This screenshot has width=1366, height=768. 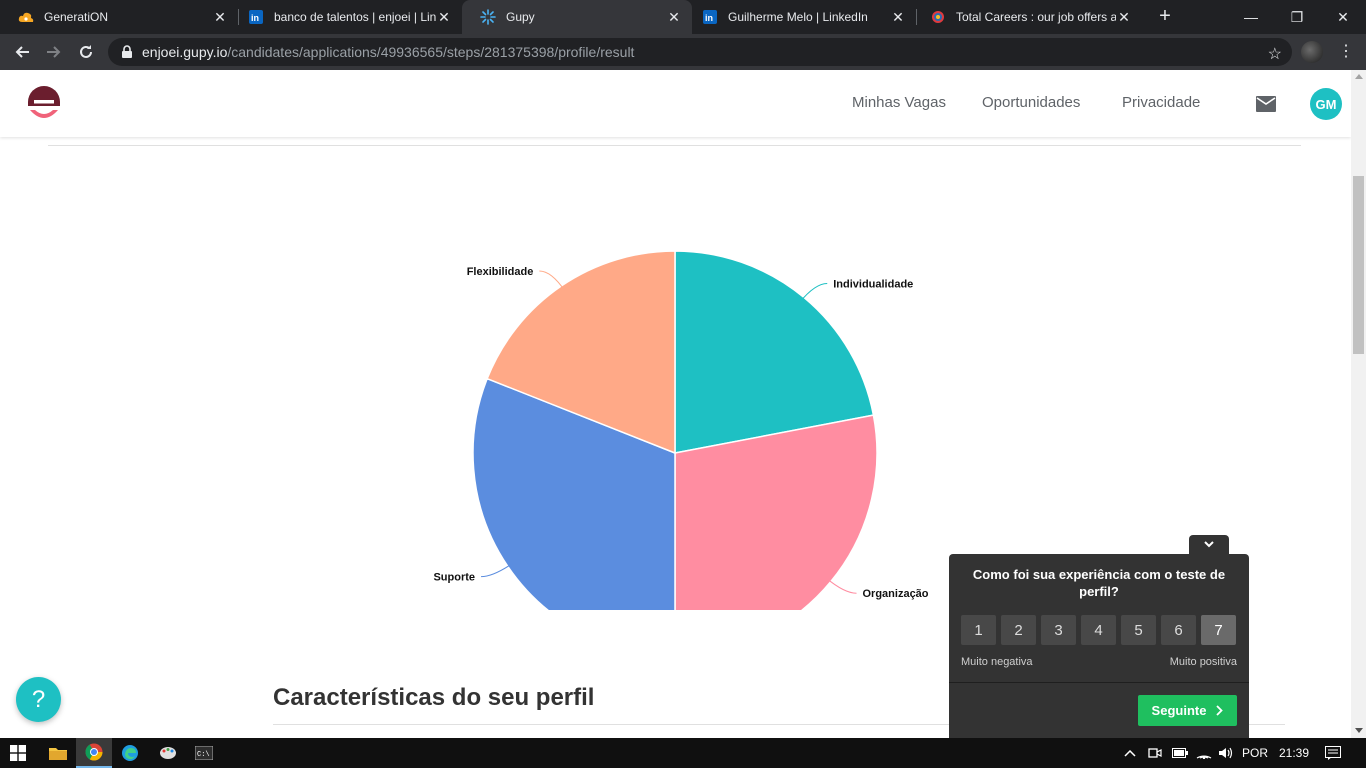 What do you see at coordinates (1165, 16) in the screenshot?
I see `new-tab-button: +` at bounding box center [1165, 16].